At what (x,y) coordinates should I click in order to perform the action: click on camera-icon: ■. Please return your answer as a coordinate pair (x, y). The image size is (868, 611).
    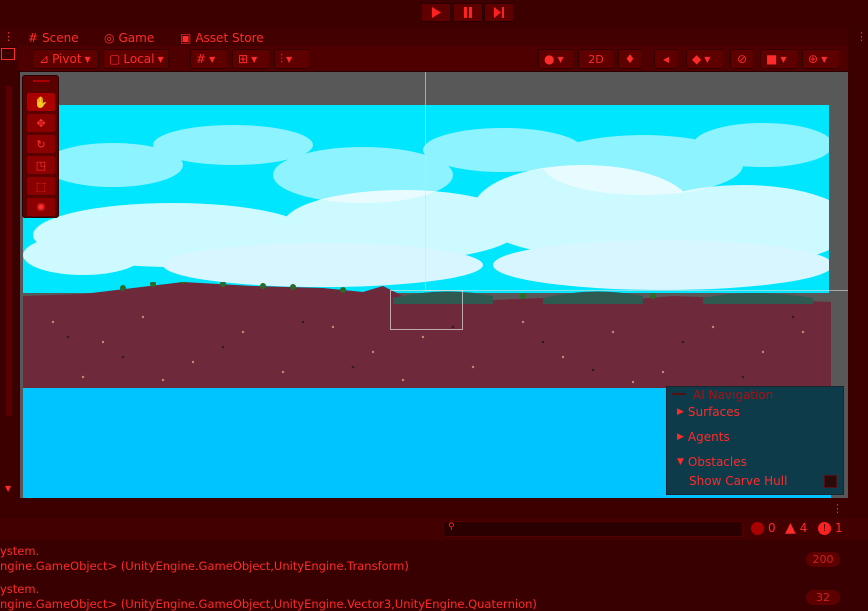
    Looking at the image, I should click on (772, 59).